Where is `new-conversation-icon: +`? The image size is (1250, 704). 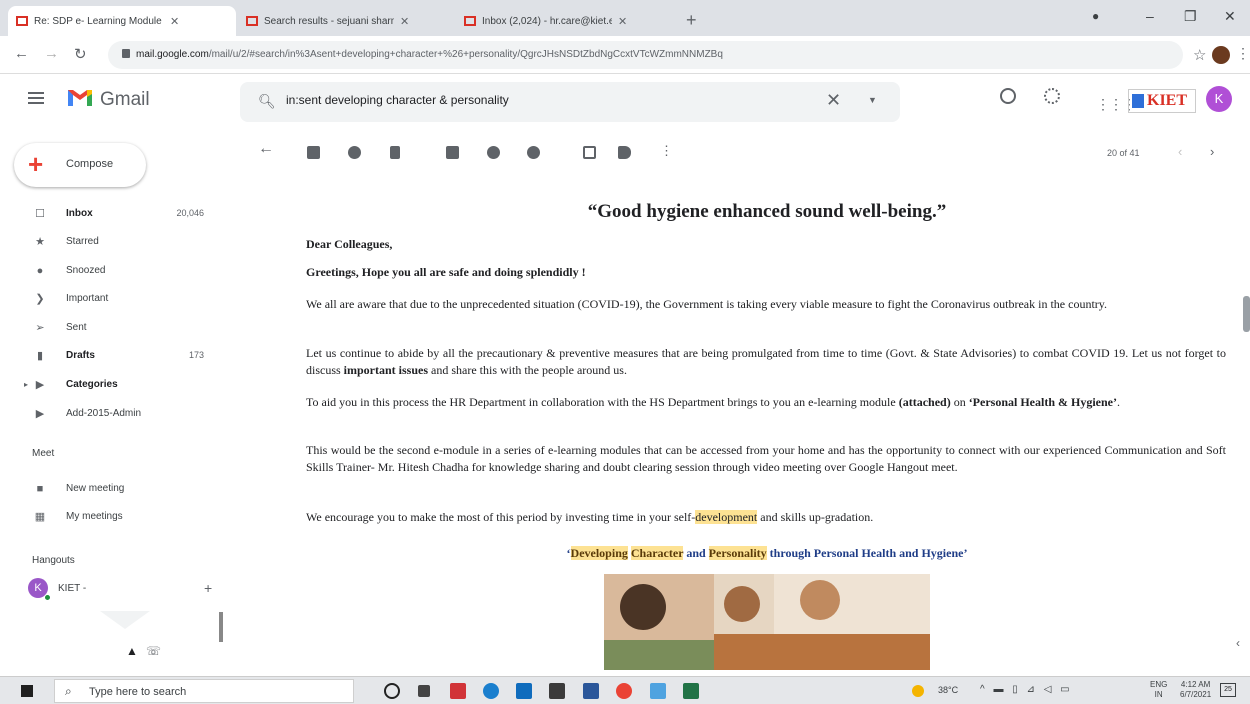
new-conversation-icon: + is located at coordinates (208, 588).